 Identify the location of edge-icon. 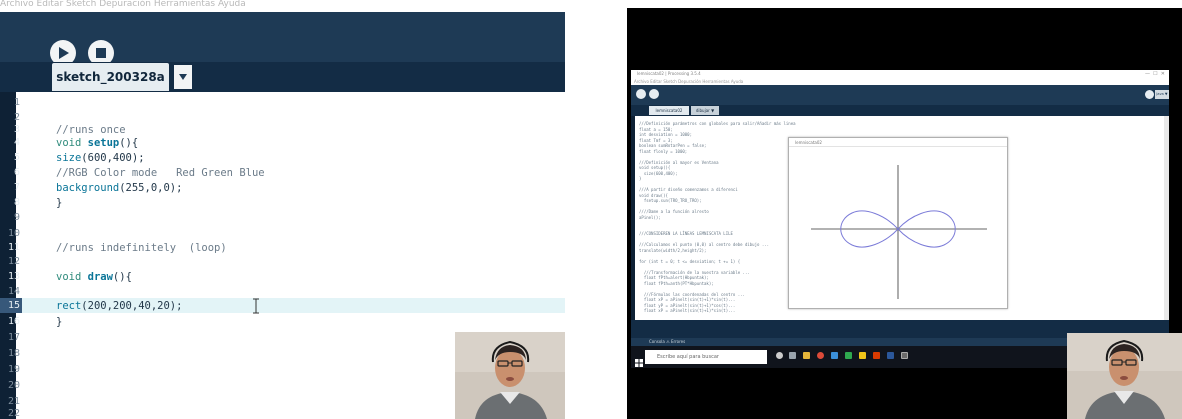
(834, 355).